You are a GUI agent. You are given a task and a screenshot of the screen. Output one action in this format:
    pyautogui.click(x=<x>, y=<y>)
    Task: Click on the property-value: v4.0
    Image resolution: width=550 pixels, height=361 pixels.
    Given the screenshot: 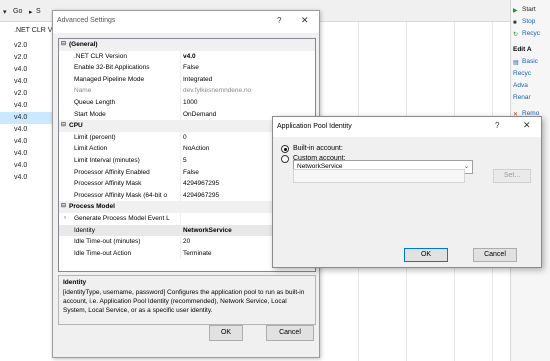 What is the action you would take?
    pyautogui.click(x=248, y=57)
    